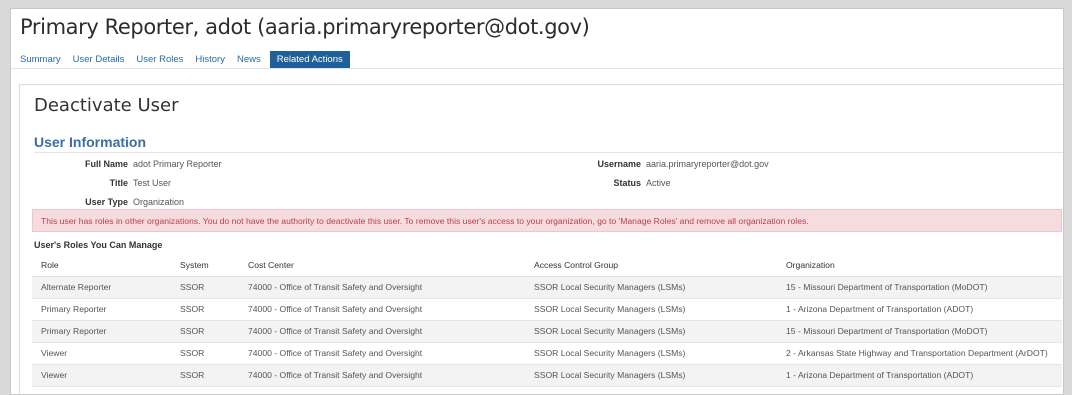 This screenshot has width=1072, height=395. I want to click on user-type-value: Organization, so click(159, 202).